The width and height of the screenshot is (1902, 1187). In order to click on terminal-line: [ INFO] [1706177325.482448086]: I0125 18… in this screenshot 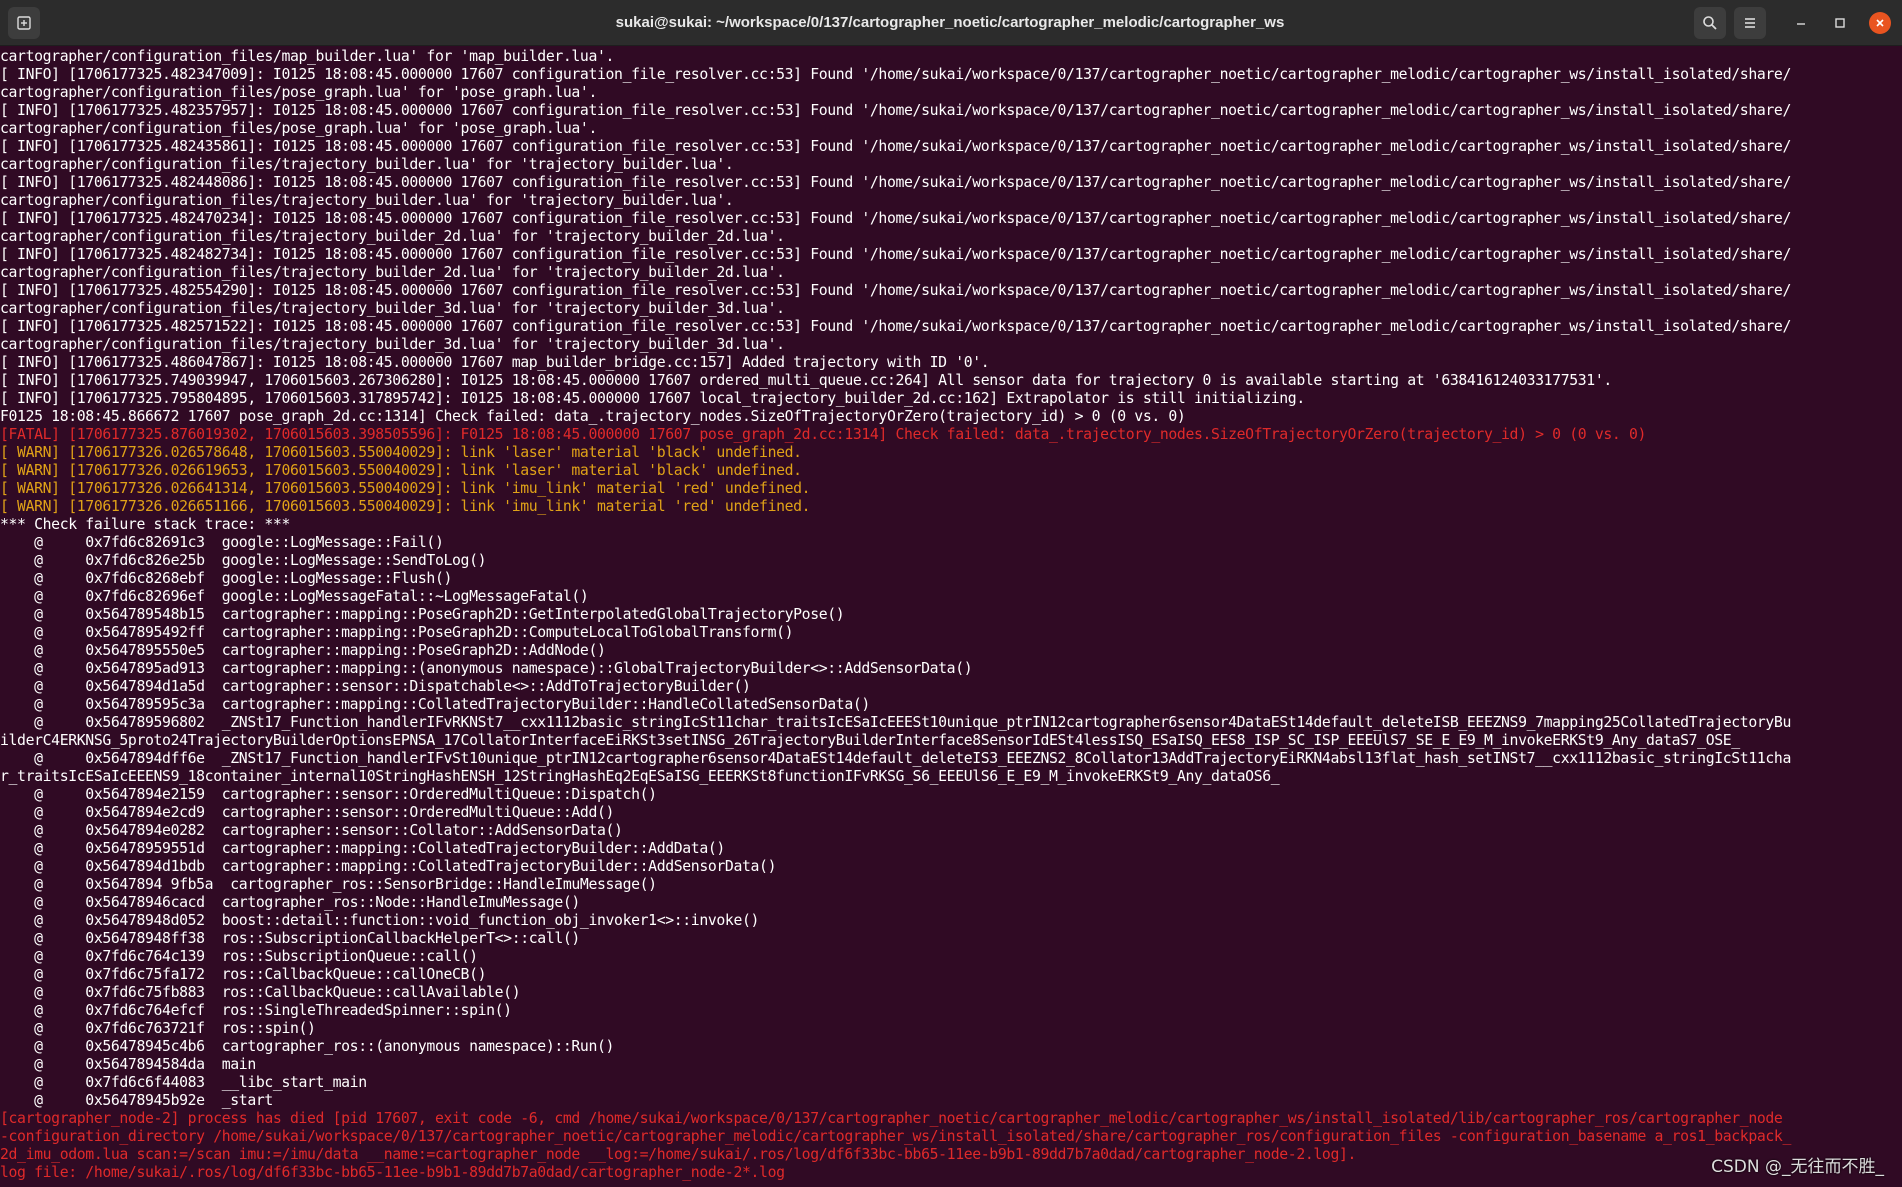, I will do `click(895, 182)`.